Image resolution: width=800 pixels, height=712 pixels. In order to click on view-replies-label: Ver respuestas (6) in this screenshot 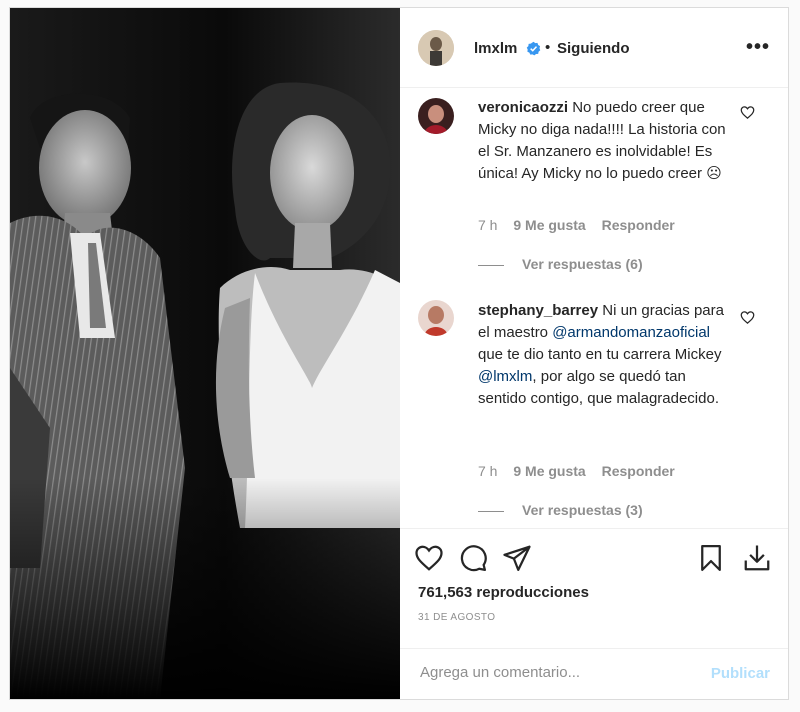, I will do `click(582, 264)`.